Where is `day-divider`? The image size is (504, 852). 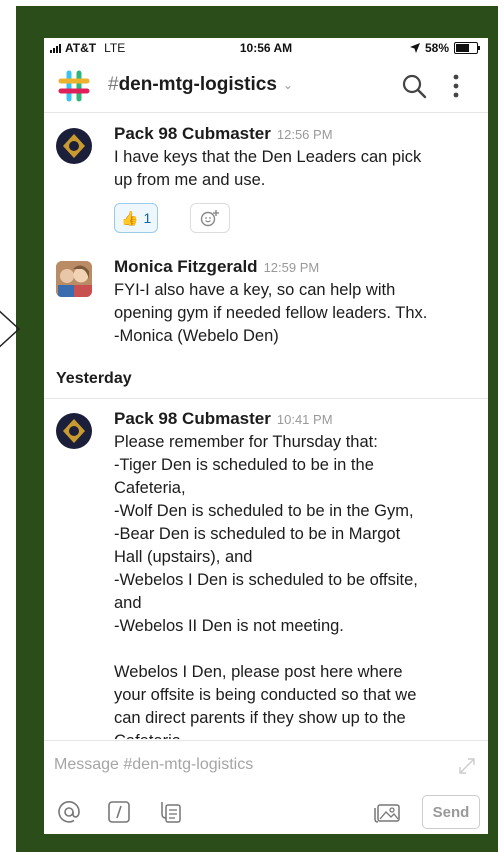
day-divider is located at coordinates (266, 398).